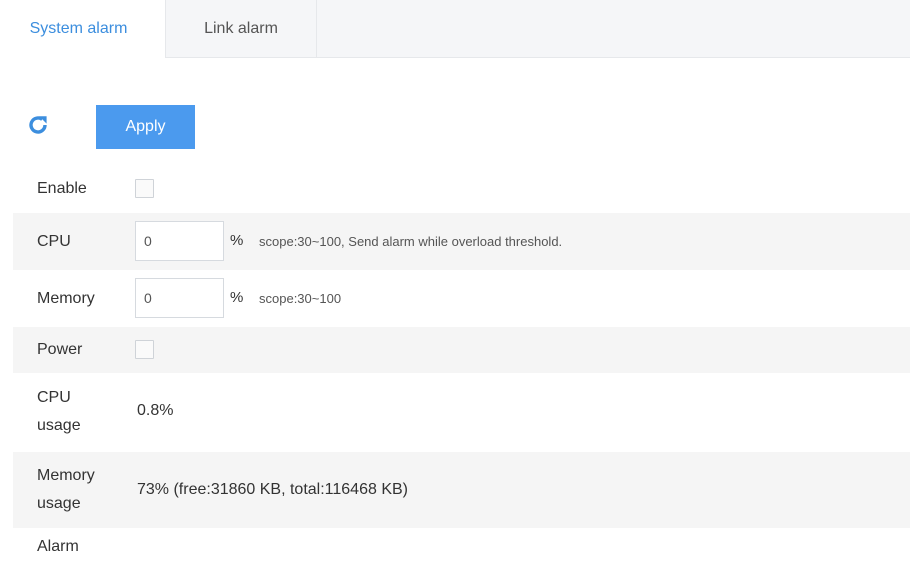 The image size is (910, 569). I want to click on memory-usage-label-line2: usage, so click(59, 503).